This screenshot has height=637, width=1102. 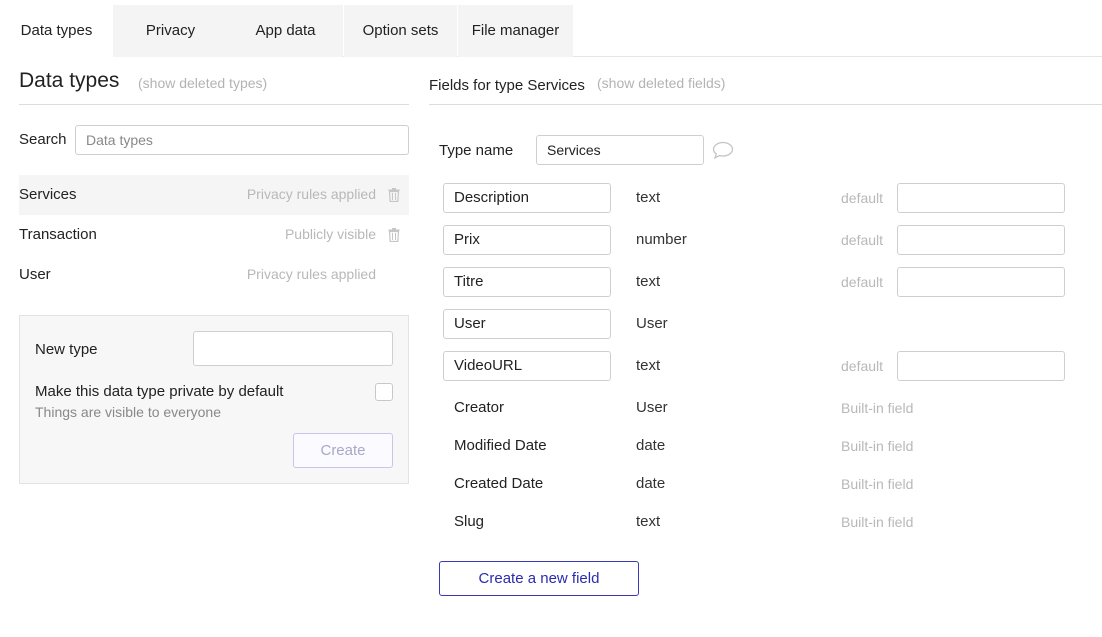 What do you see at coordinates (499, 483) in the screenshot?
I see `field-name: Created Date` at bounding box center [499, 483].